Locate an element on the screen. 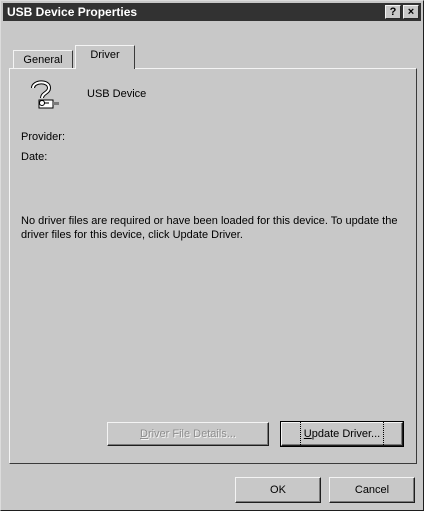  ok-button: OK is located at coordinates (278, 490).